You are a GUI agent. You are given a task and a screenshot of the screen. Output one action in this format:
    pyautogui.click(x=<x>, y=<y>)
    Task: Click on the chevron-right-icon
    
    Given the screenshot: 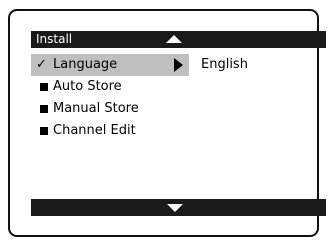 What is the action you would take?
    pyautogui.click(x=178, y=65)
    